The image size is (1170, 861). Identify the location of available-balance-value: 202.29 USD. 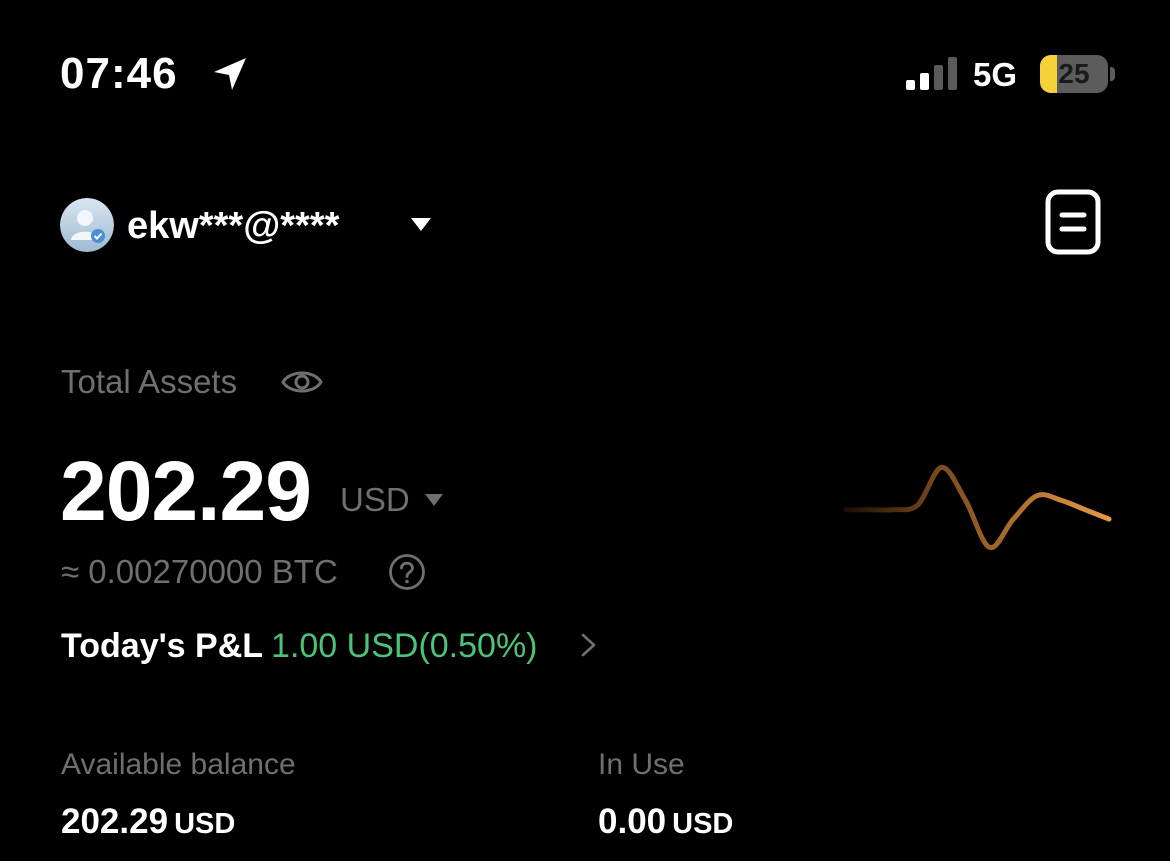
(148, 825).